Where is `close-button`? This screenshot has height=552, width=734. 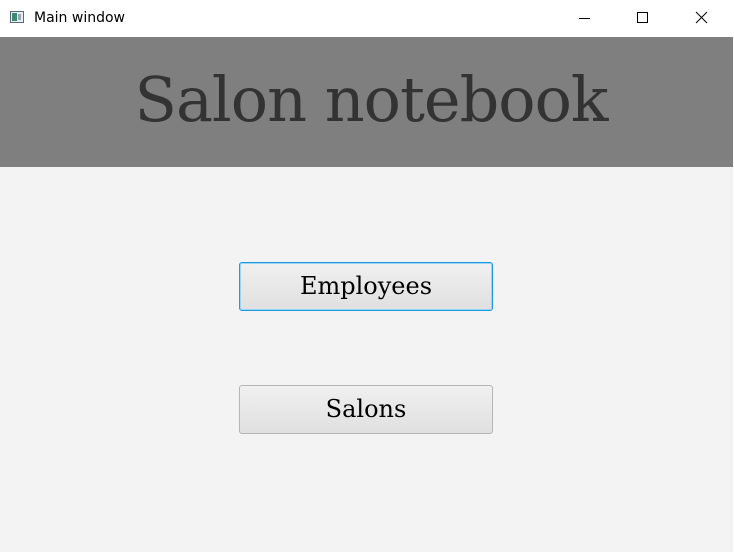 close-button is located at coordinates (701, 18).